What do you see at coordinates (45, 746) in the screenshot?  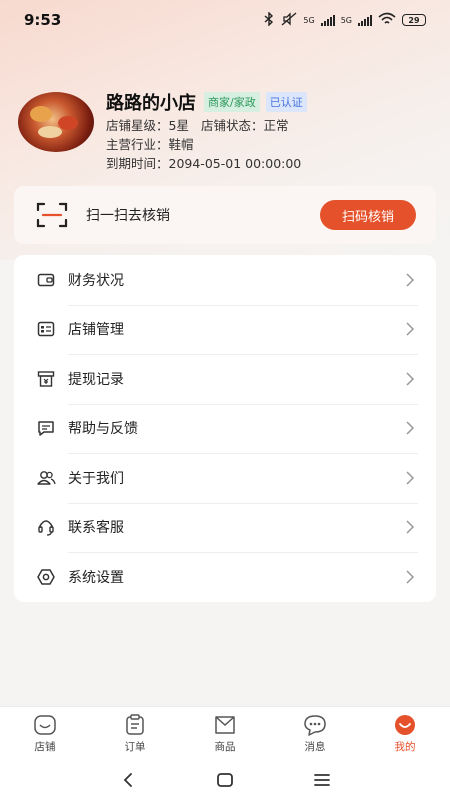 I see `tab-label: 店铺` at bounding box center [45, 746].